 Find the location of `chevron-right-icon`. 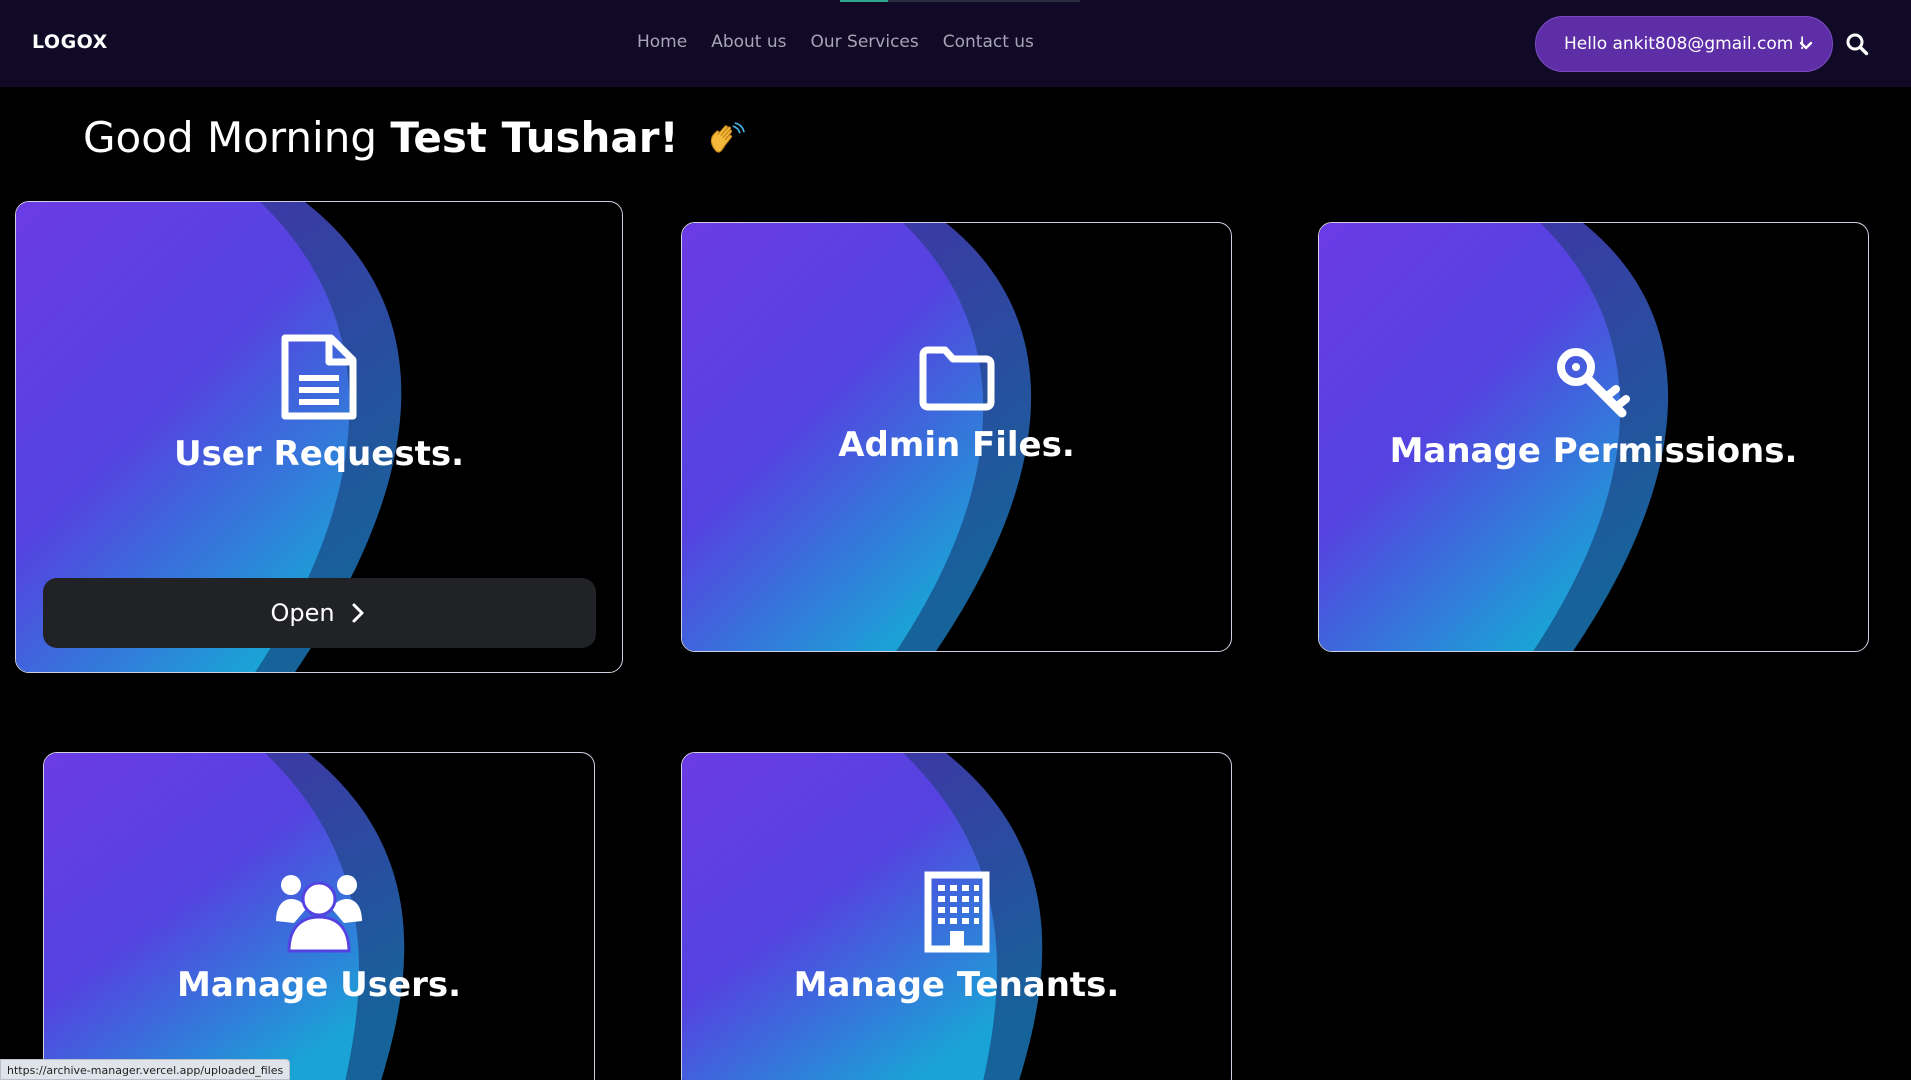

chevron-right-icon is located at coordinates (358, 613).